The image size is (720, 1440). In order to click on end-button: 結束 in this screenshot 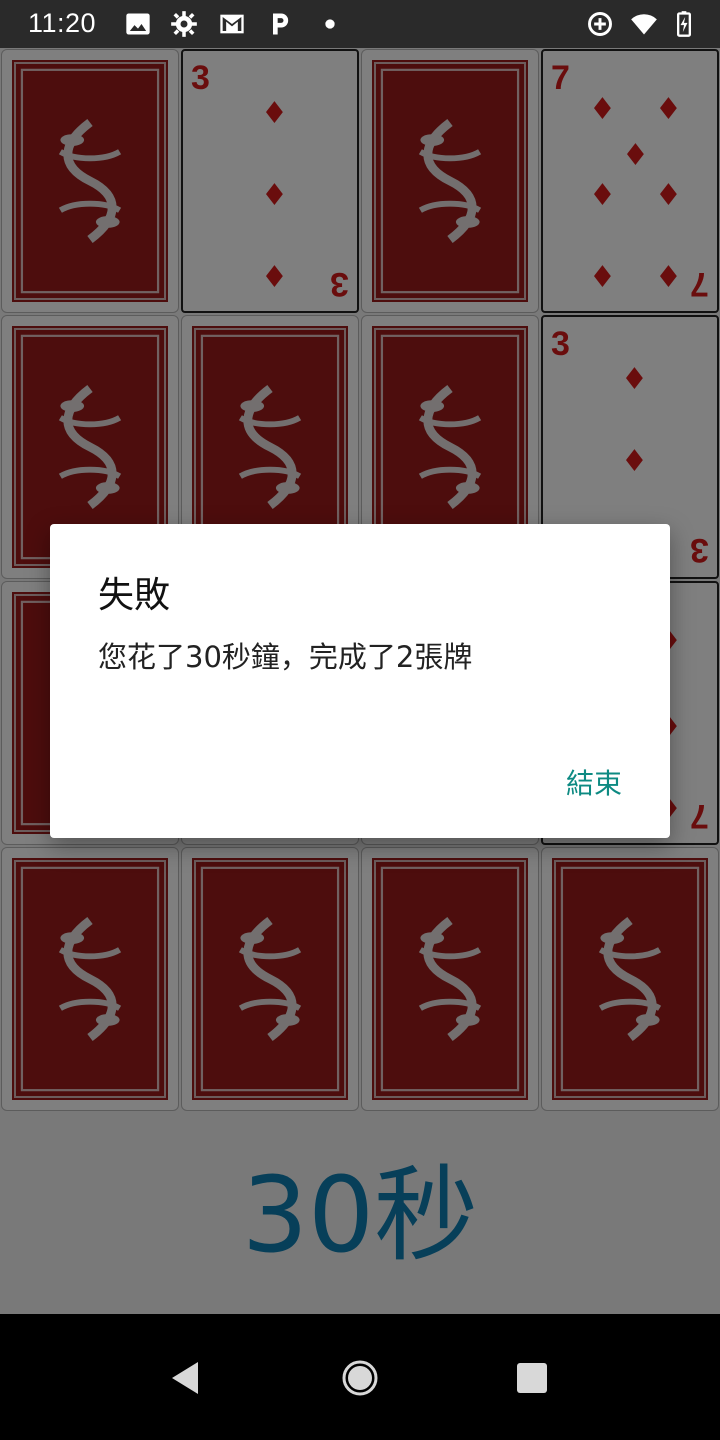, I will do `click(594, 782)`.